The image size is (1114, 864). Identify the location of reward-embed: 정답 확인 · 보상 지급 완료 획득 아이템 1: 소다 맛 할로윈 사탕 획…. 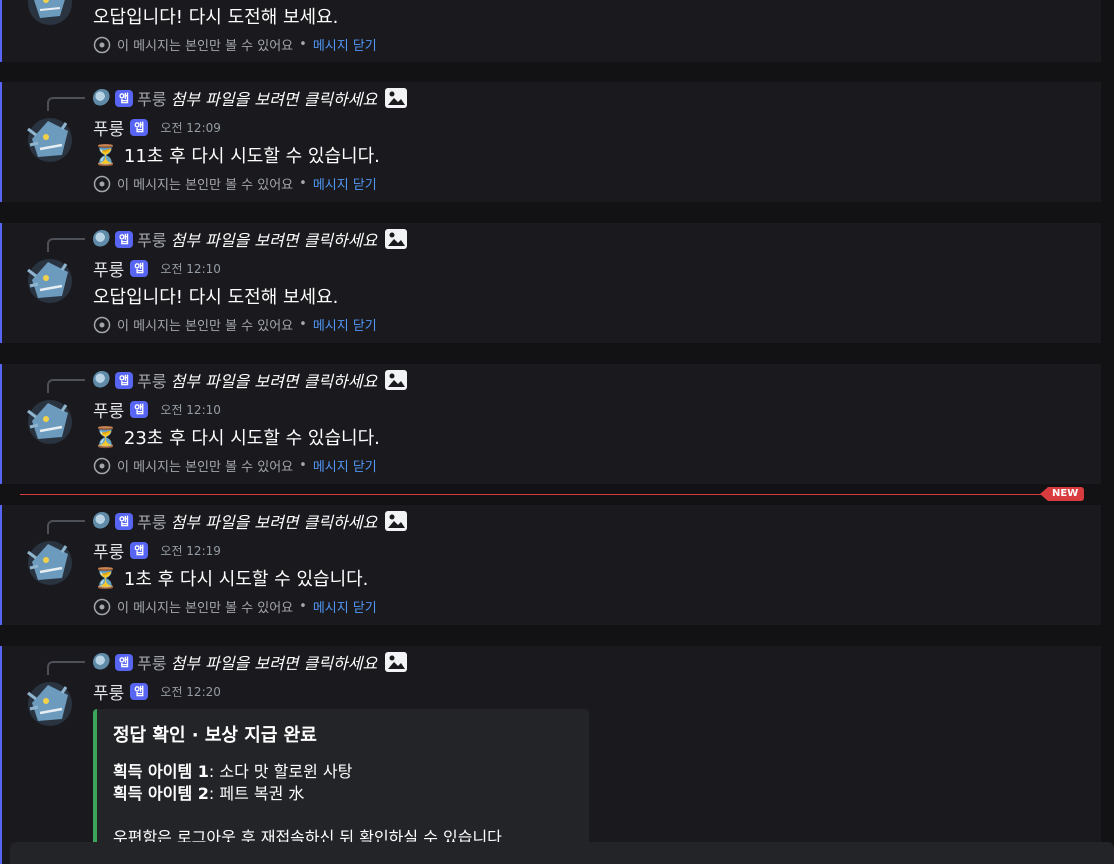
(341, 779).